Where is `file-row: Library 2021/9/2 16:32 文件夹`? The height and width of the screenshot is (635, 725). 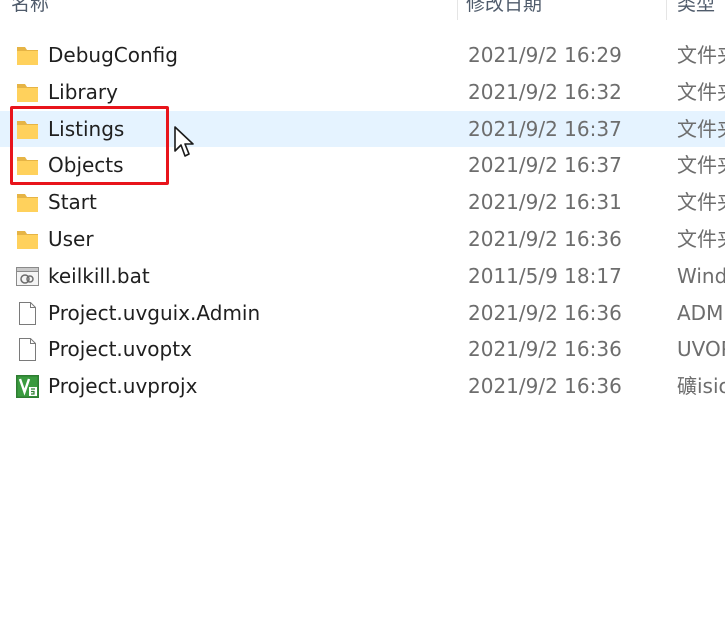 file-row: Library 2021/9/2 16:32 文件夹 is located at coordinates (362, 92).